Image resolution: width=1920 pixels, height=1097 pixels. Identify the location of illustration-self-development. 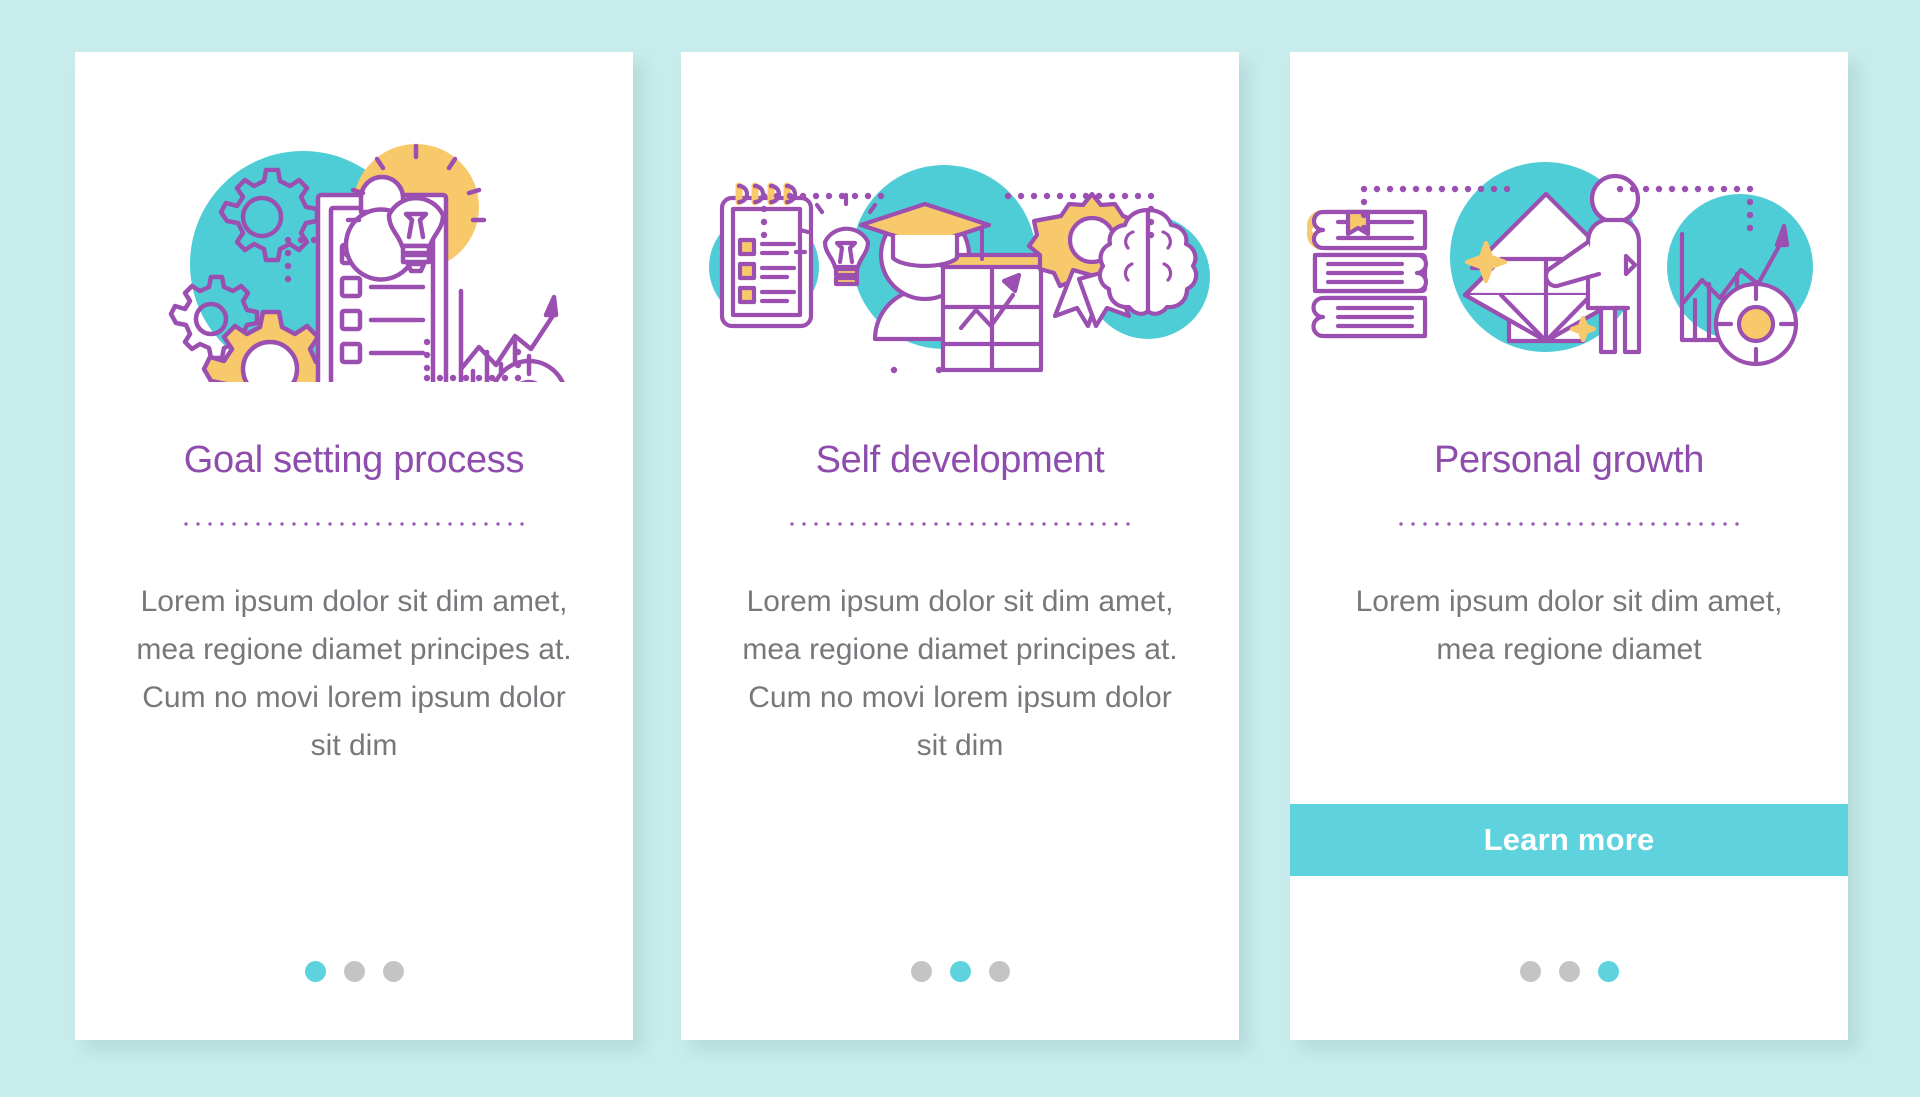
(960, 217).